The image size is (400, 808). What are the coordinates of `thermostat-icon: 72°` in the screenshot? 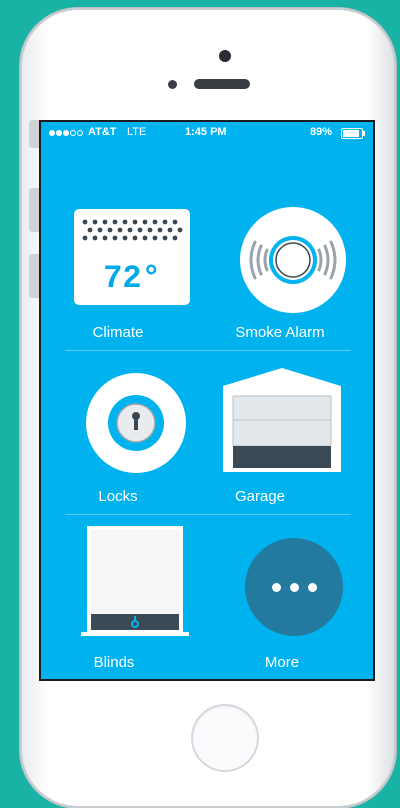 It's located at (132, 257).